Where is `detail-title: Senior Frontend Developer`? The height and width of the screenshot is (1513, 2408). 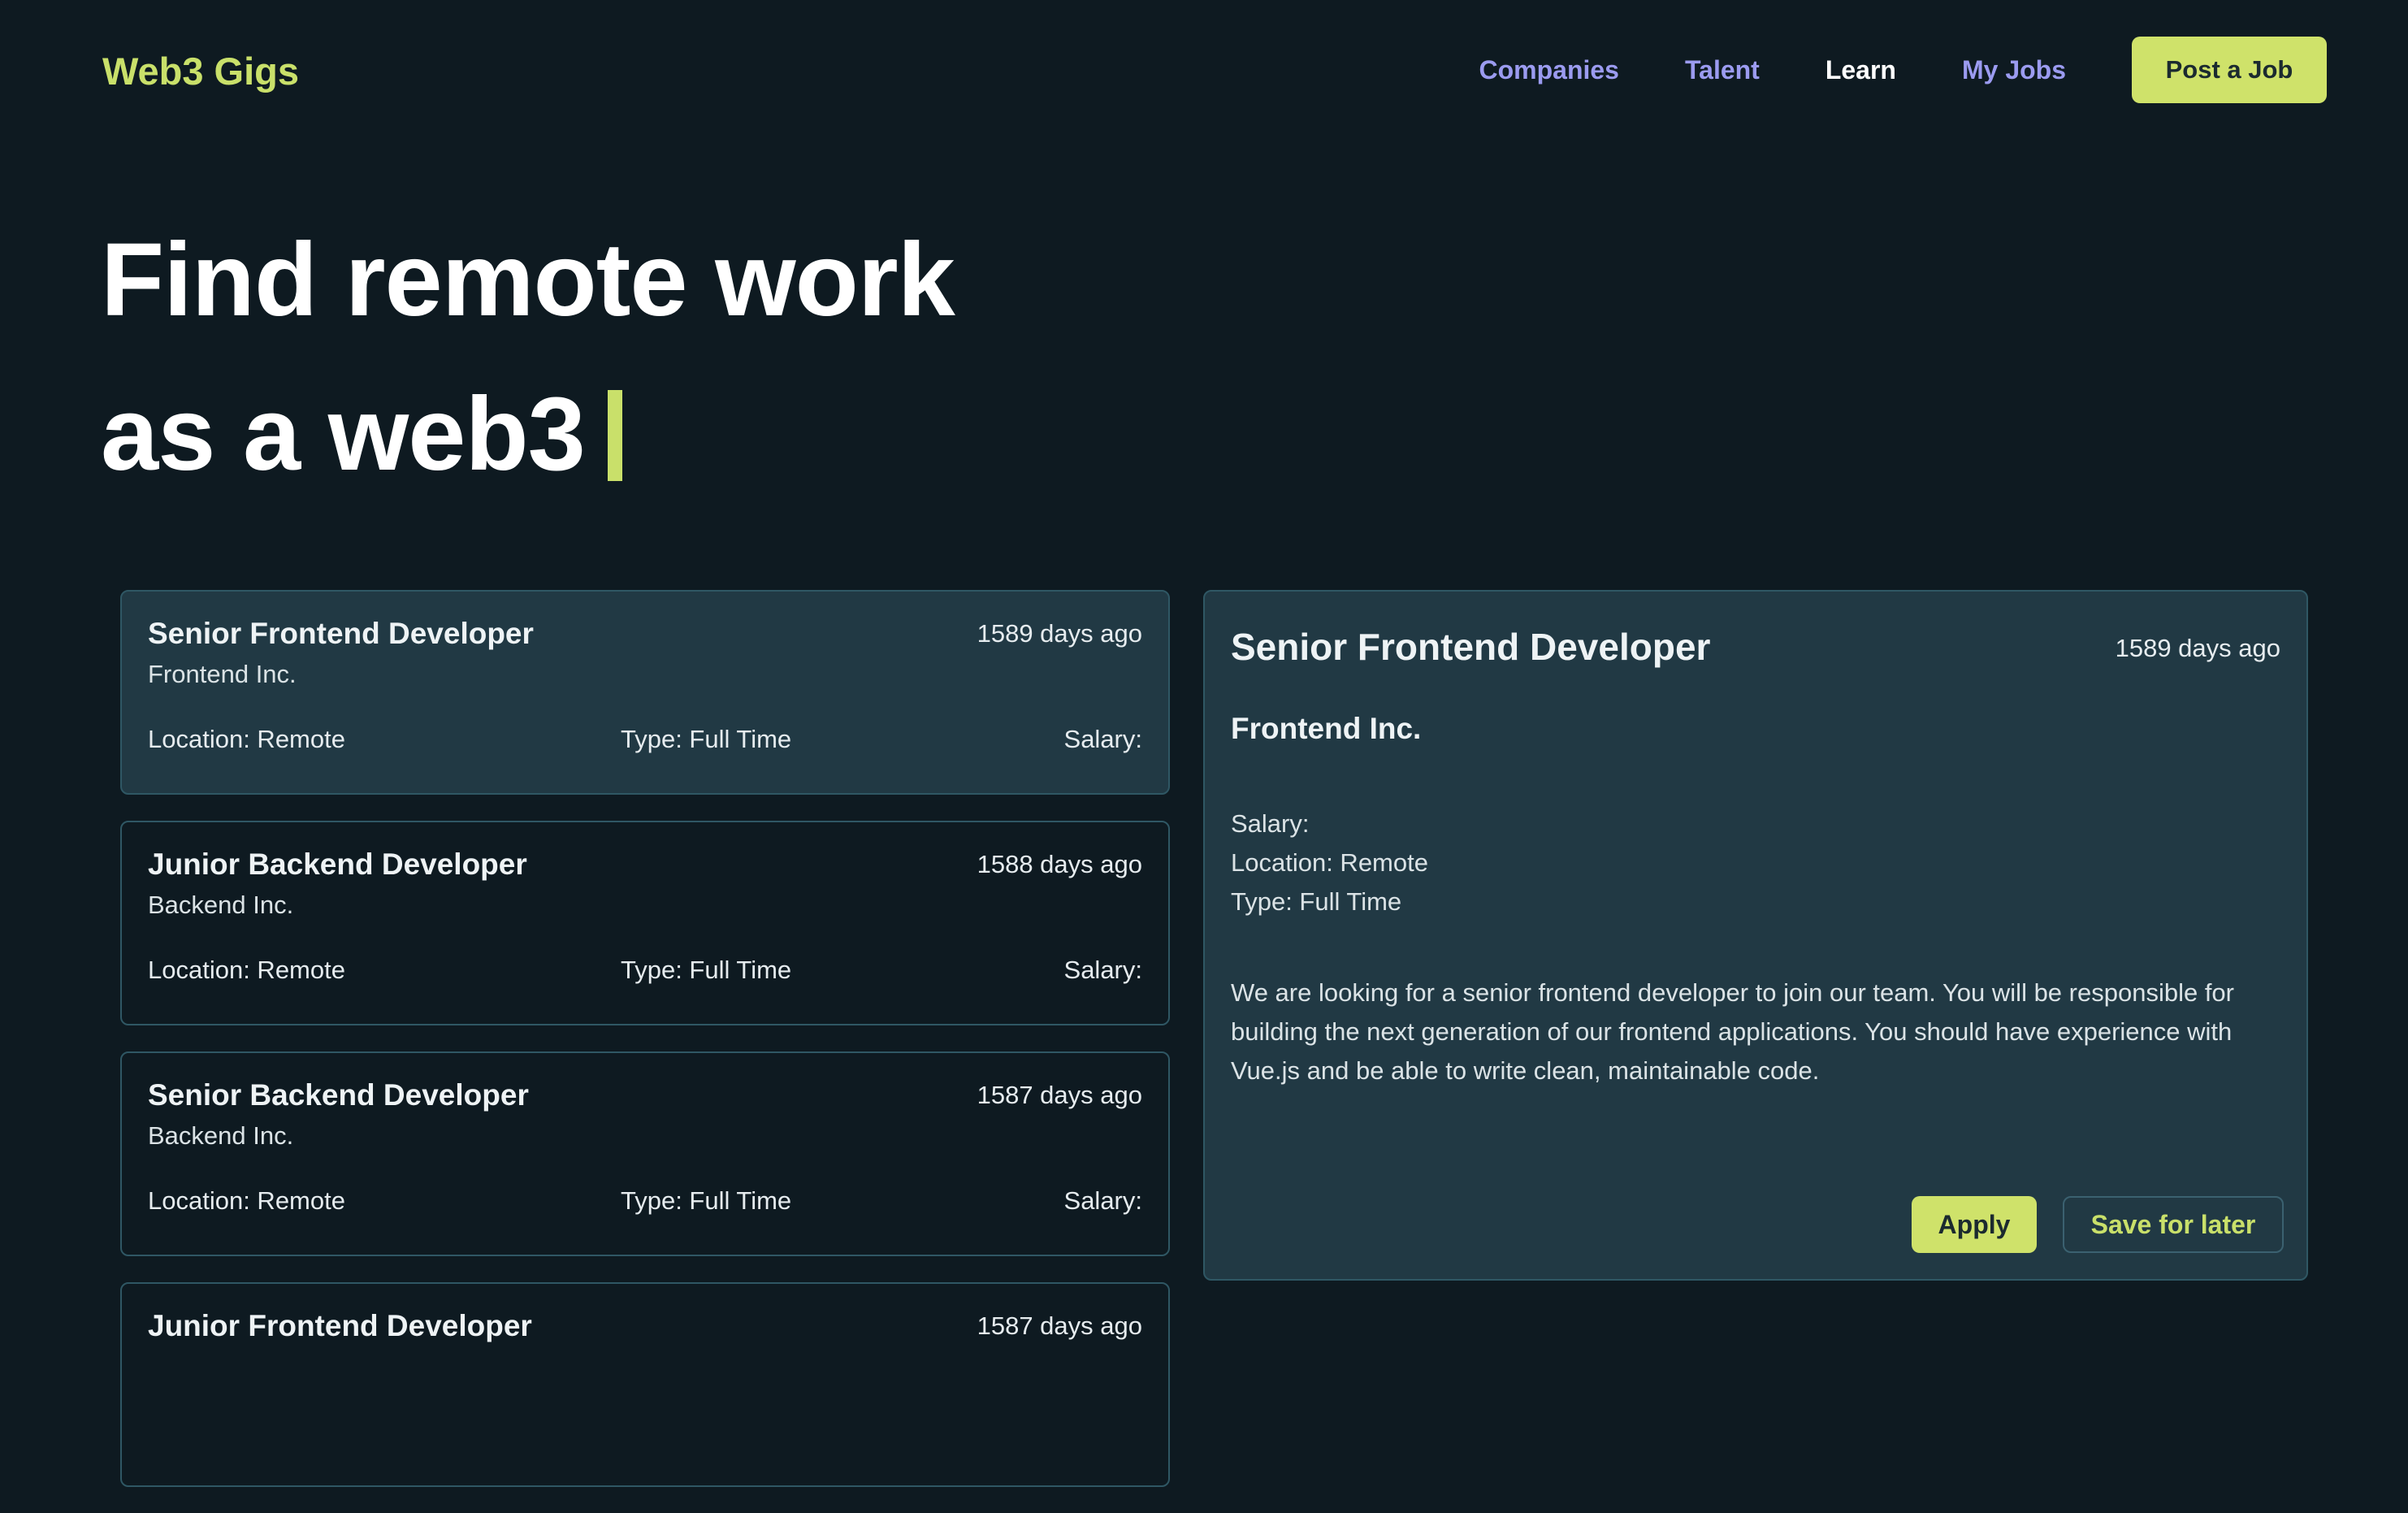 detail-title: Senior Frontend Developer is located at coordinates (1471, 647).